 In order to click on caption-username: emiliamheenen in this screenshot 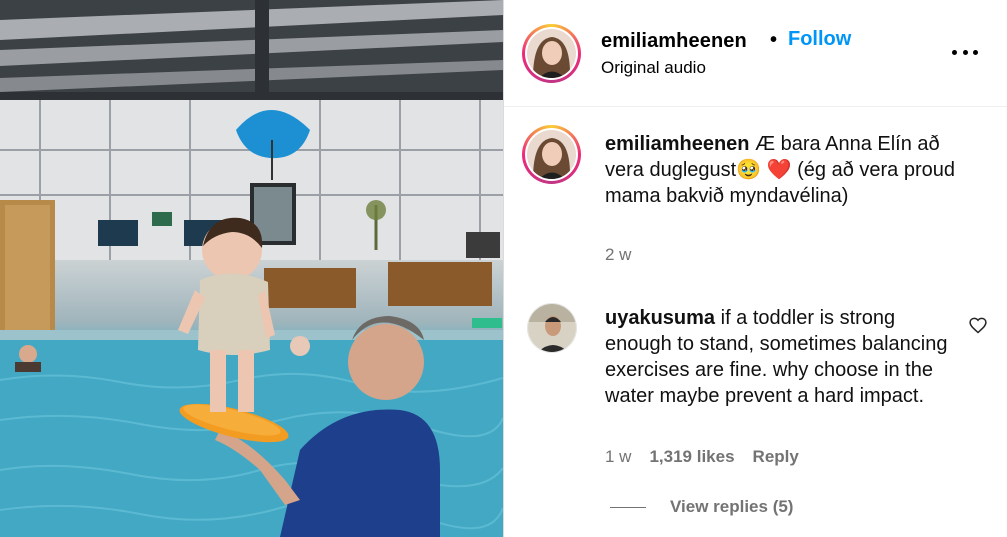, I will do `click(677, 144)`.